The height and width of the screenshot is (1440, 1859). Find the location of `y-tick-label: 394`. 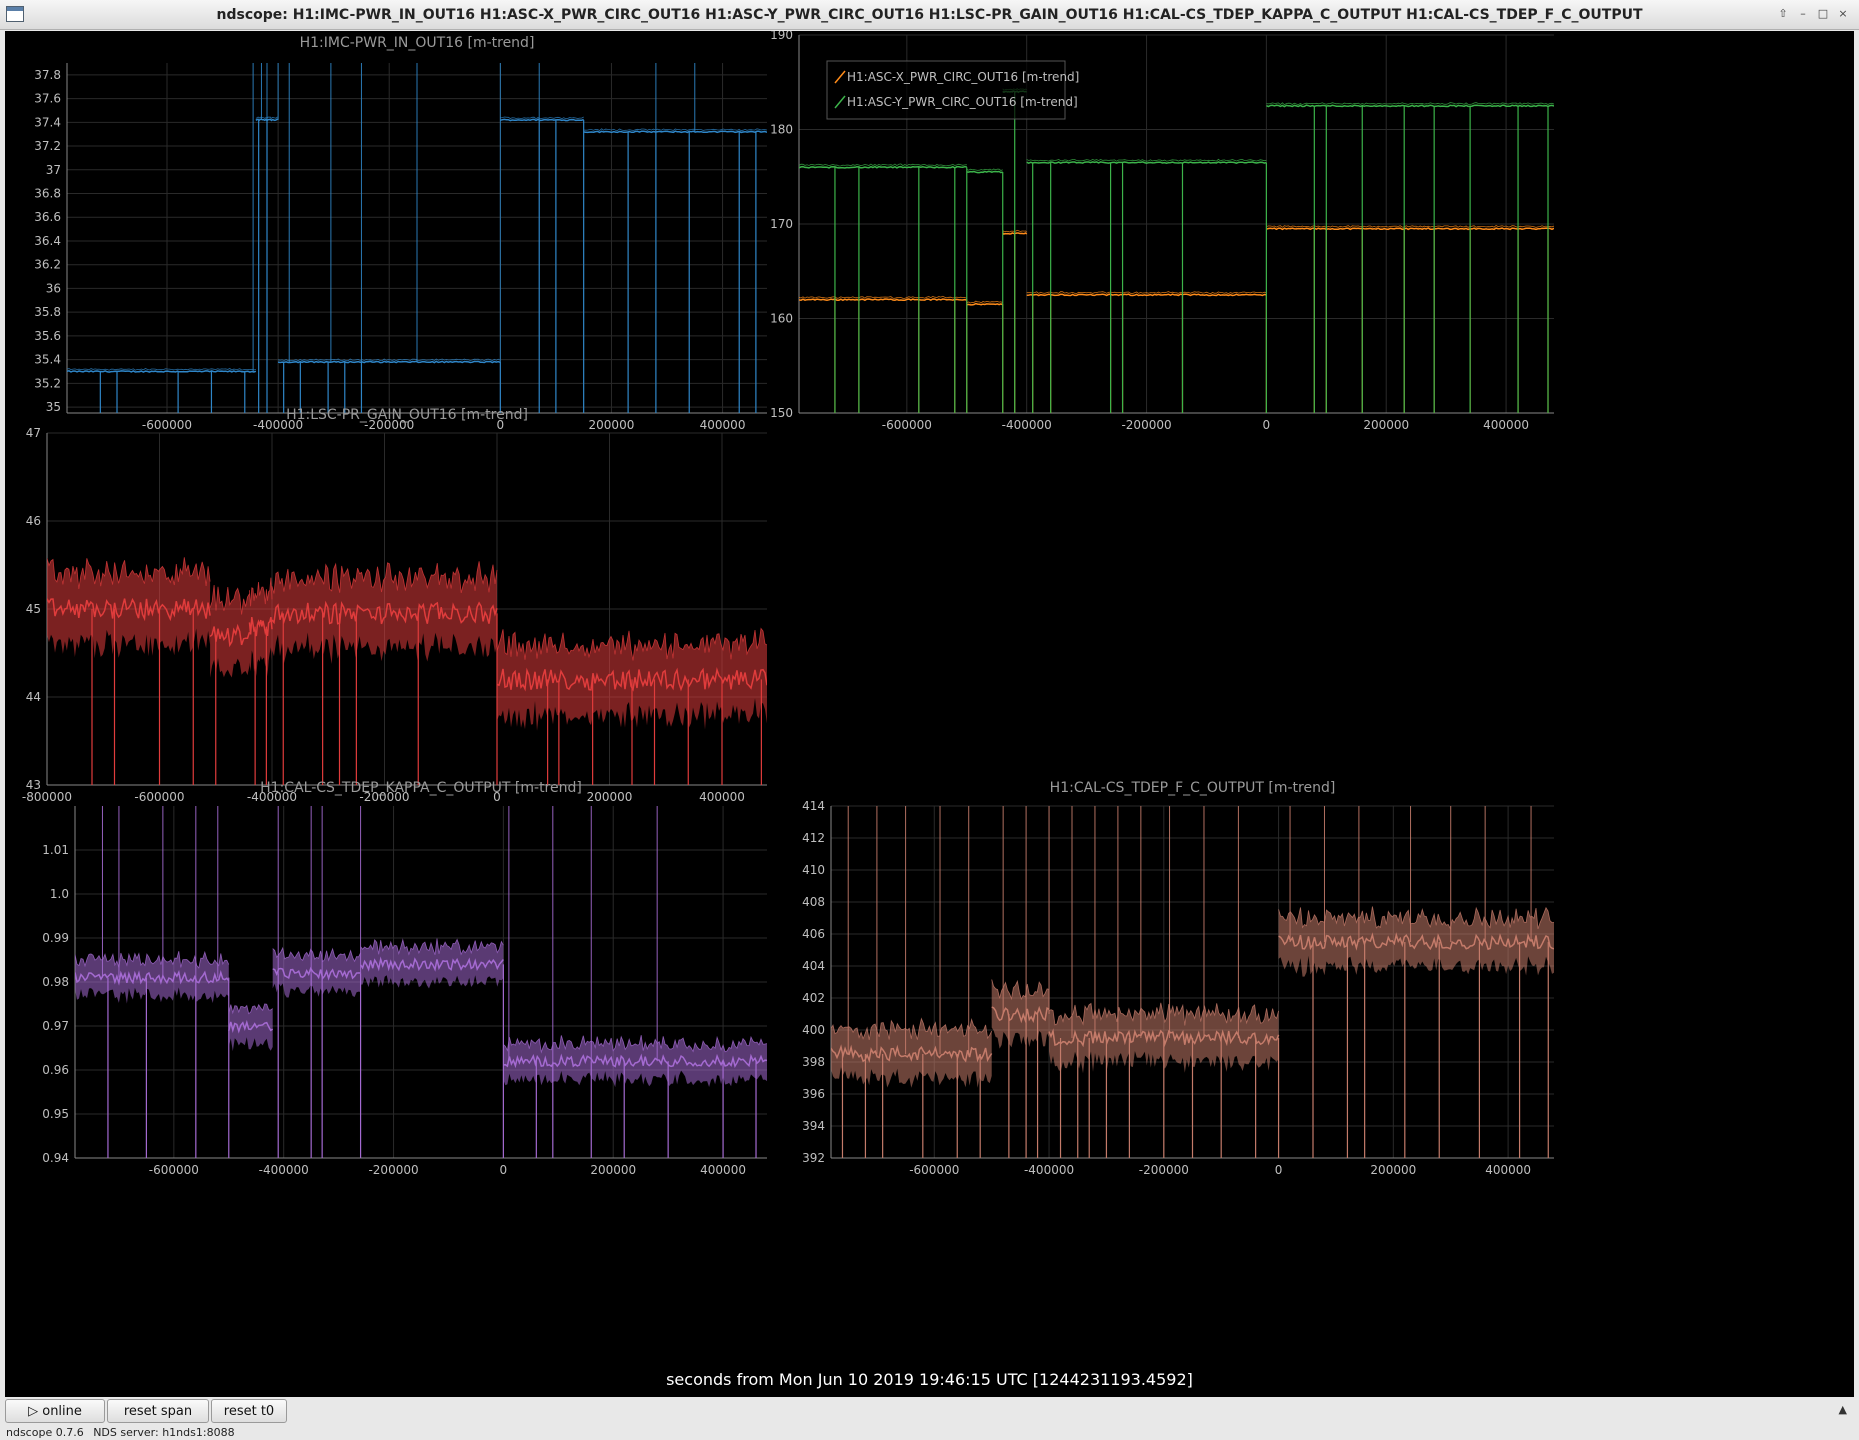

y-tick-label: 394 is located at coordinates (813, 1126).